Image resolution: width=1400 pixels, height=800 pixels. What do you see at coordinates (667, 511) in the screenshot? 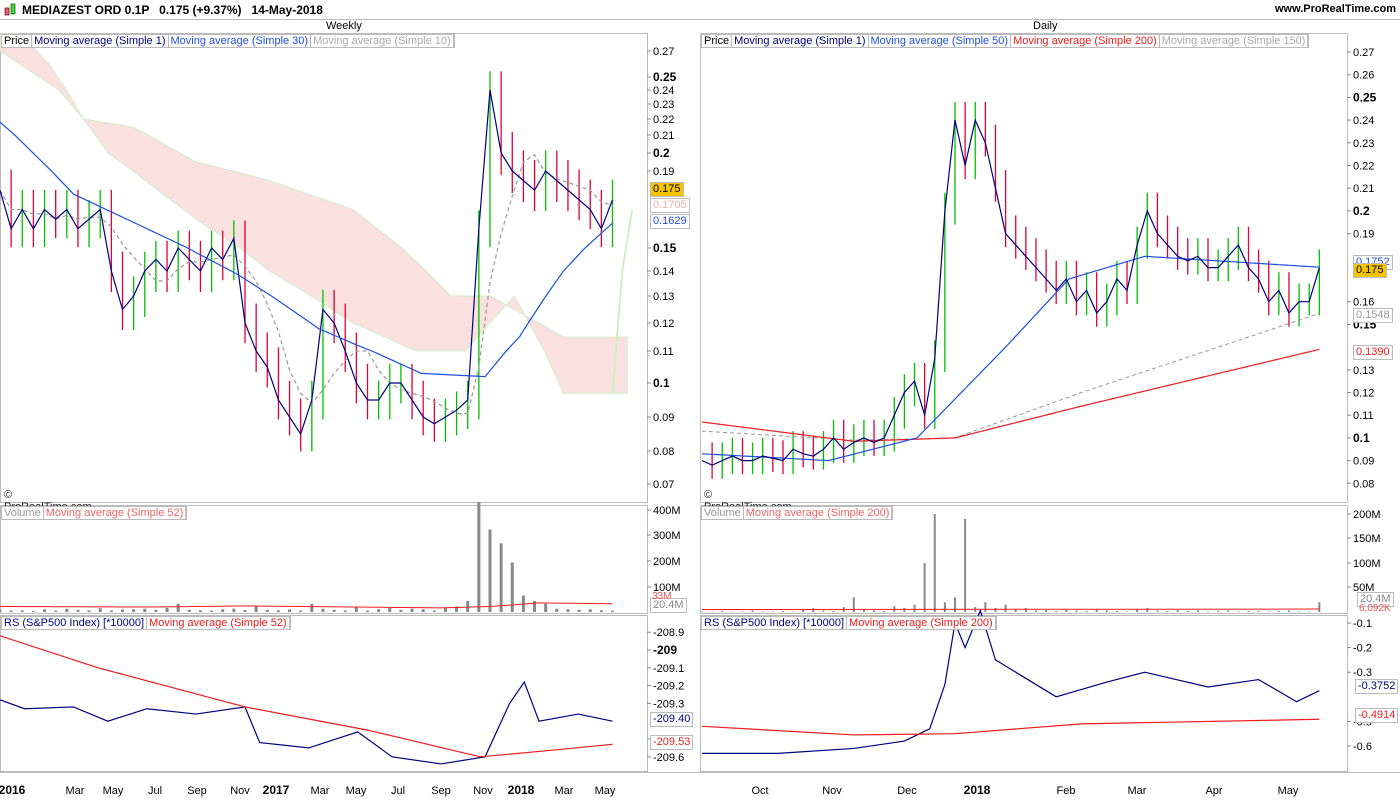
I see `axis-tick-label: 400M` at bounding box center [667, 511].